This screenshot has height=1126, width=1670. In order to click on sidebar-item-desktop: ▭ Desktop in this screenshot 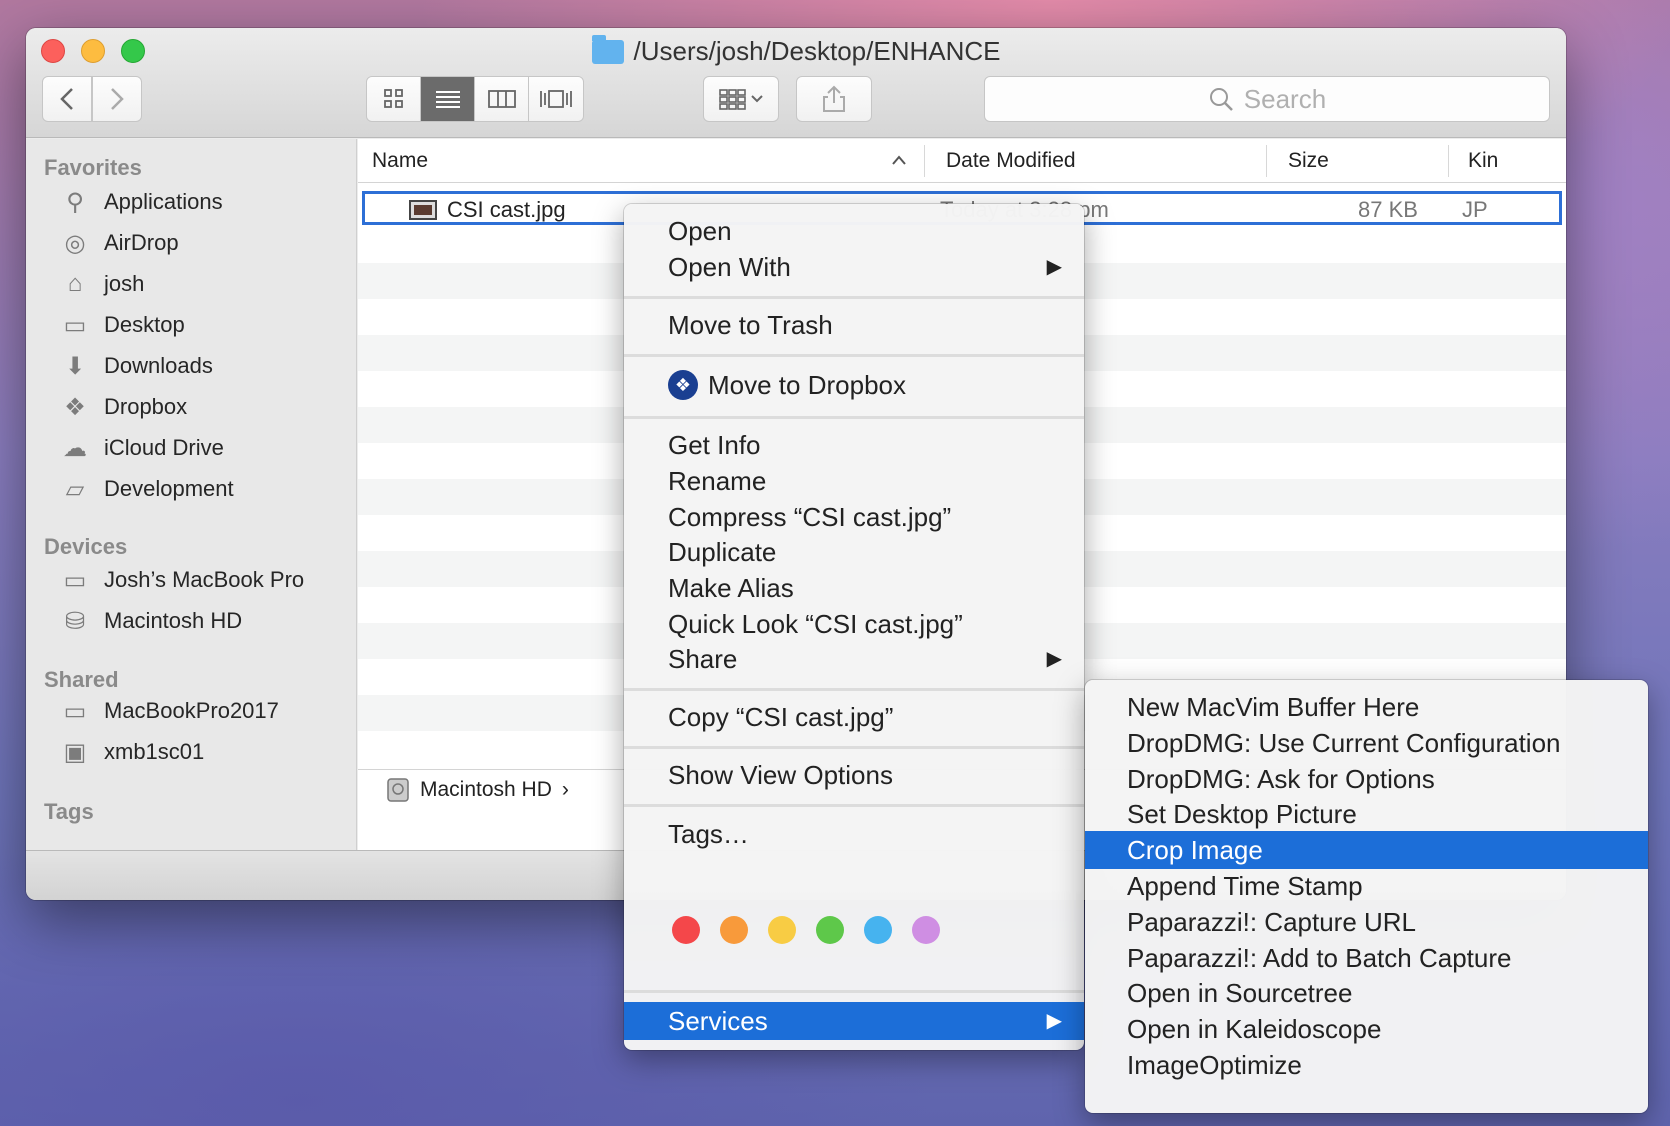, I will do `click(122, 325)`.